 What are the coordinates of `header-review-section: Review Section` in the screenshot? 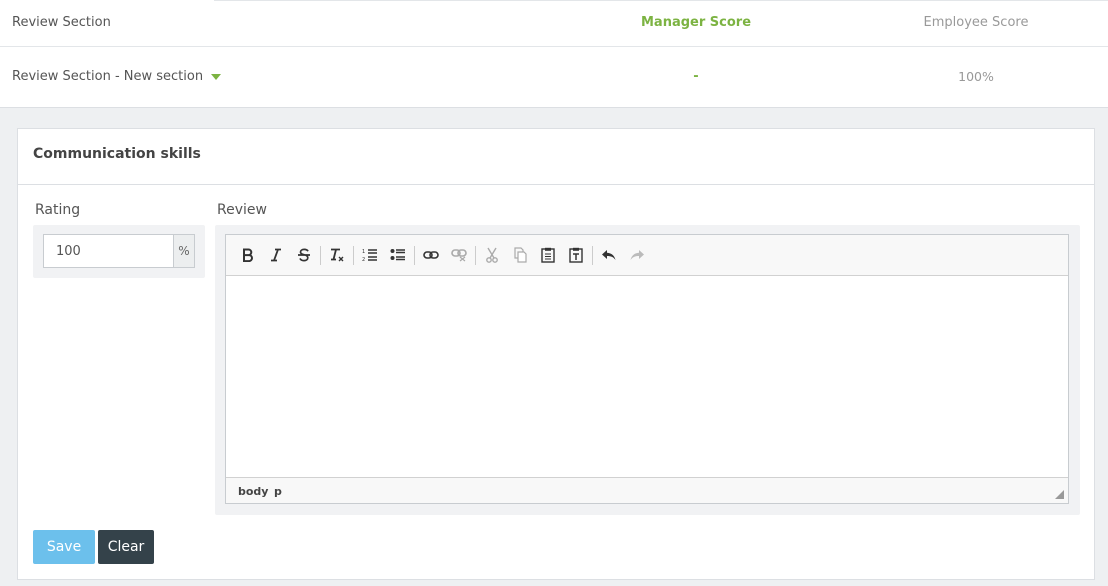 It's located at (61, 22).